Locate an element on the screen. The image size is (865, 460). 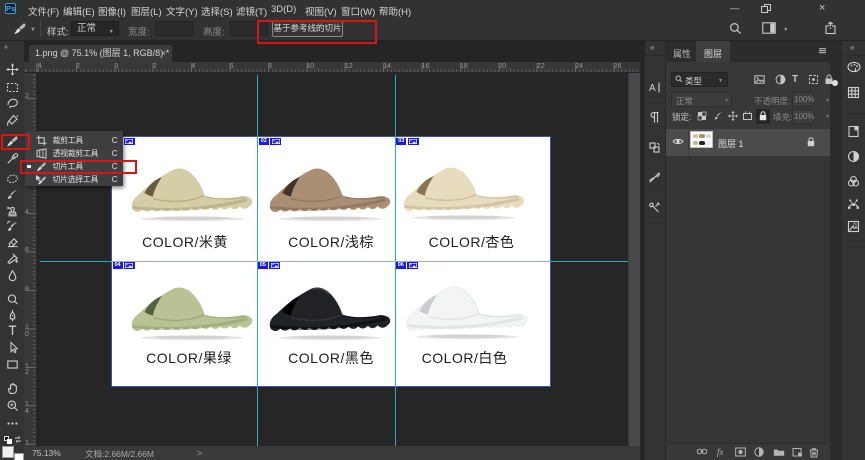
svg-text: A is located at coordinates (652, 88).